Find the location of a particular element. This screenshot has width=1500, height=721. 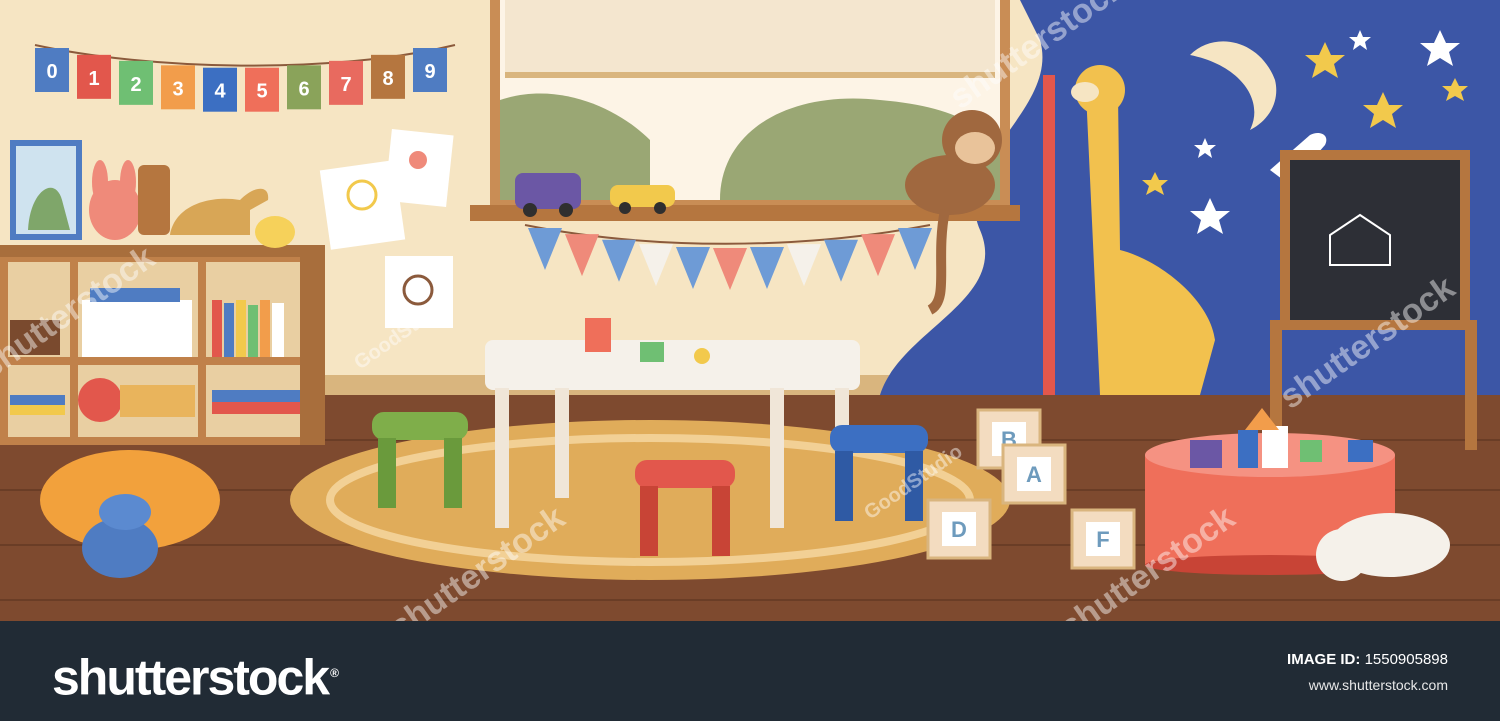

shutterstock-logo: shutterstock ® is located at coordinates (195, 675).